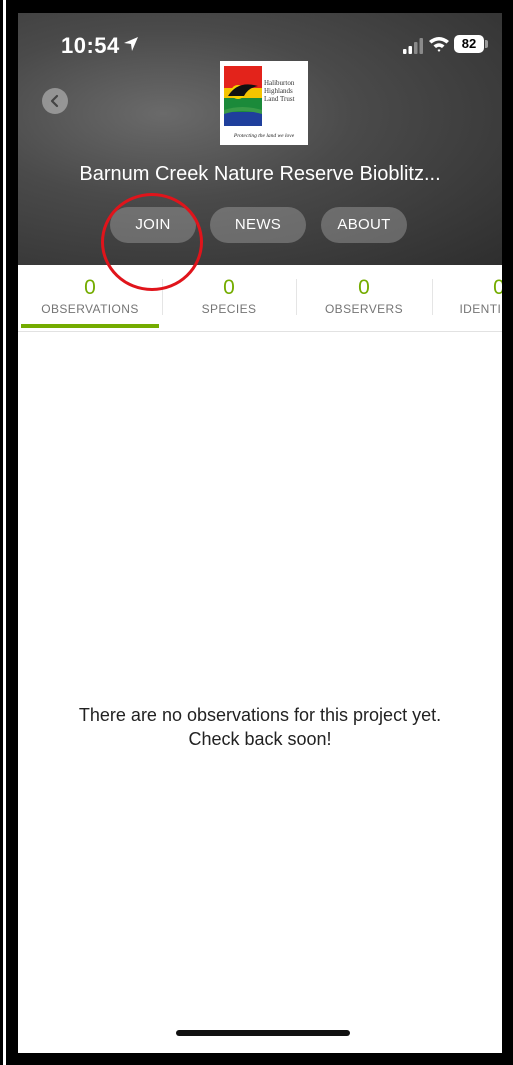 The height and width of the screenshot is (1065, 513). Describe the element at coordinates (258, 225) in the screenshot. I see `news-button: NEWS` at that location.